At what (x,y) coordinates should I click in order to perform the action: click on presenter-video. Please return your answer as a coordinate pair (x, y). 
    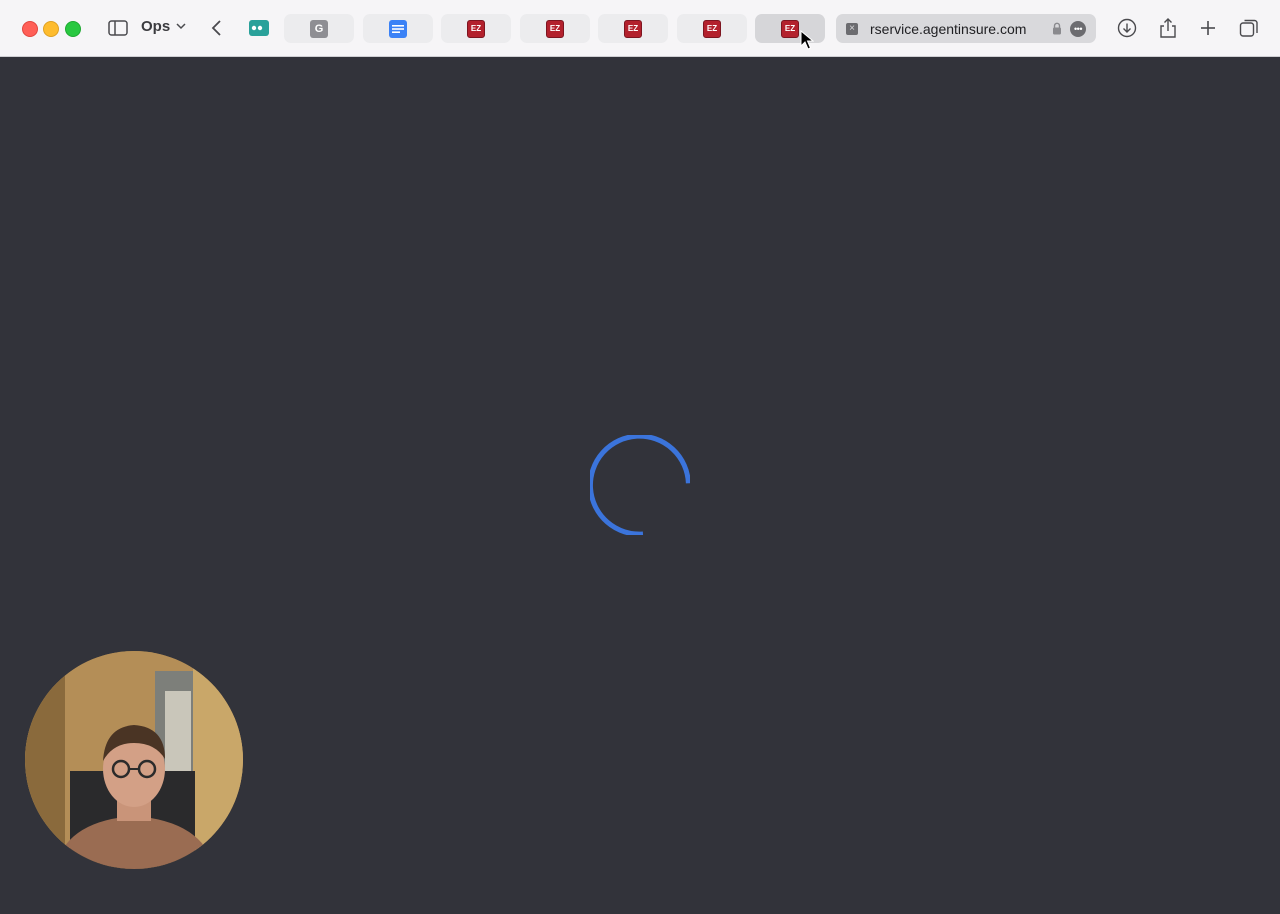
    Looking at the image, I should click on (134, 760).